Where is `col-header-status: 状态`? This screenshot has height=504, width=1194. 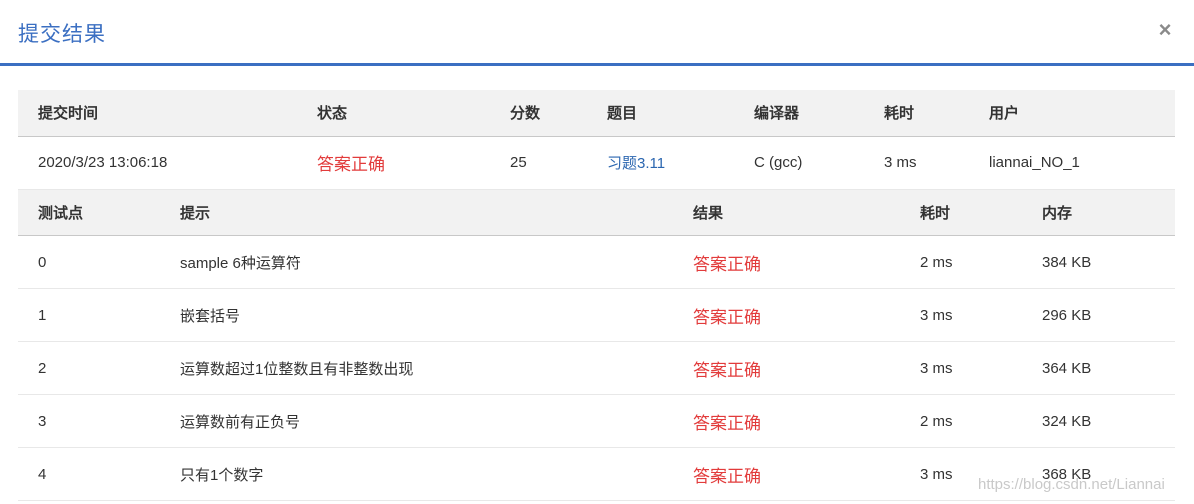
col-header-status: 状态 is located at coordinates (393, 113).